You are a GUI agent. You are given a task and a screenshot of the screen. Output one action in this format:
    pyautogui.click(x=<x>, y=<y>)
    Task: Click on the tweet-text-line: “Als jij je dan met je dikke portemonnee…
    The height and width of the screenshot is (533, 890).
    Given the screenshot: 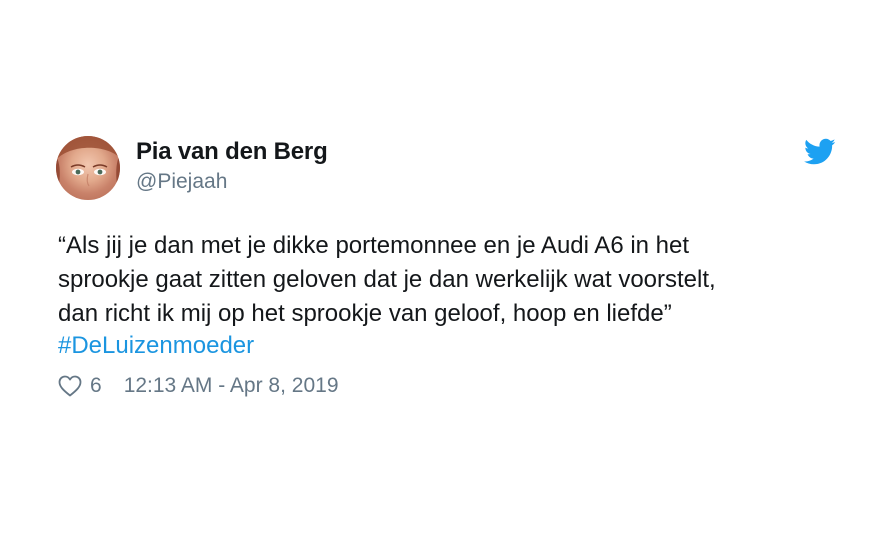 What is the action you would take?
    pyautogui.click(x=374, y=245)
    